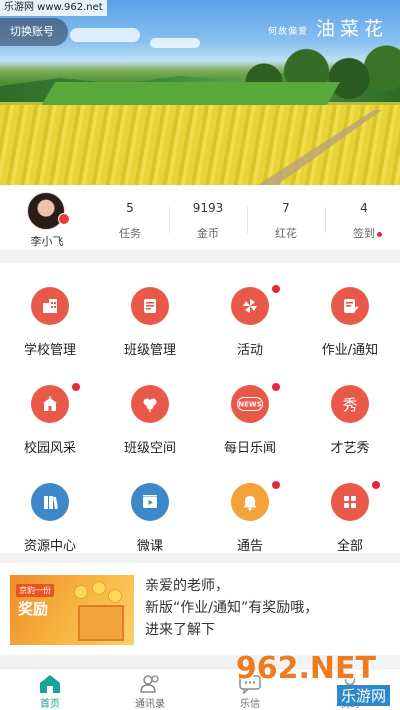  I want to click on pinwheel-icon, so click(250, 306).